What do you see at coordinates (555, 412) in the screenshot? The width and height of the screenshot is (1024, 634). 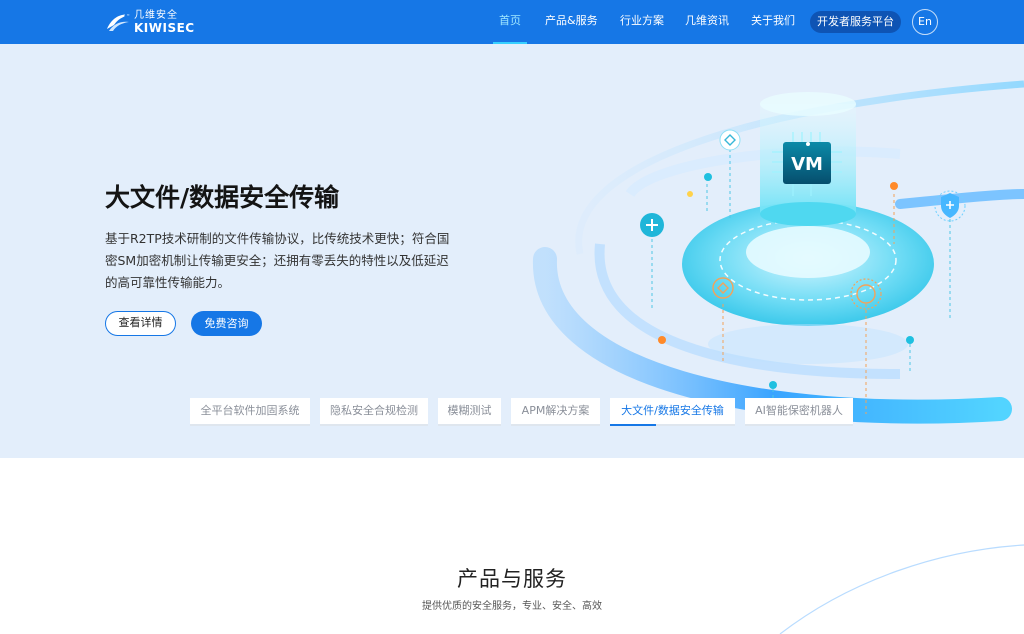 I see `tab-apm-solution: APM解决方案` at bounding box center [555, 412].